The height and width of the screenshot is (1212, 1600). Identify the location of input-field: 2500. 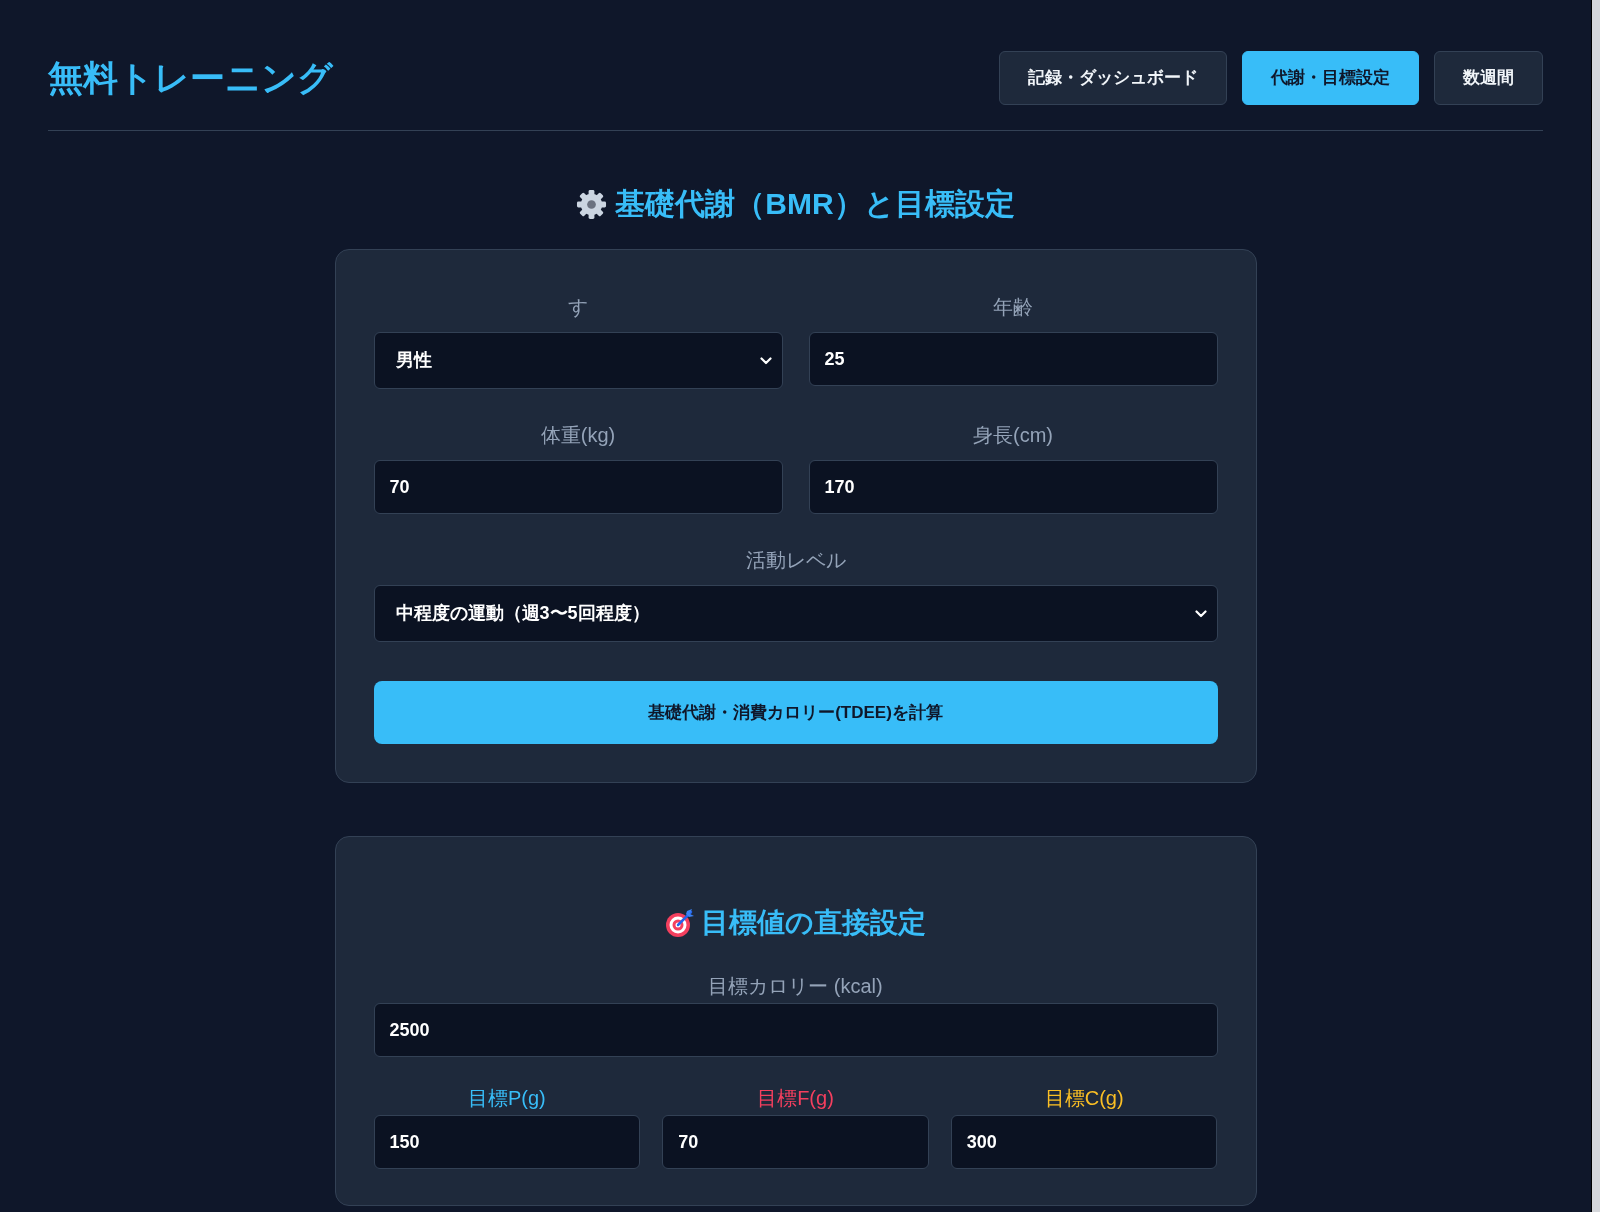
(795, 1030).